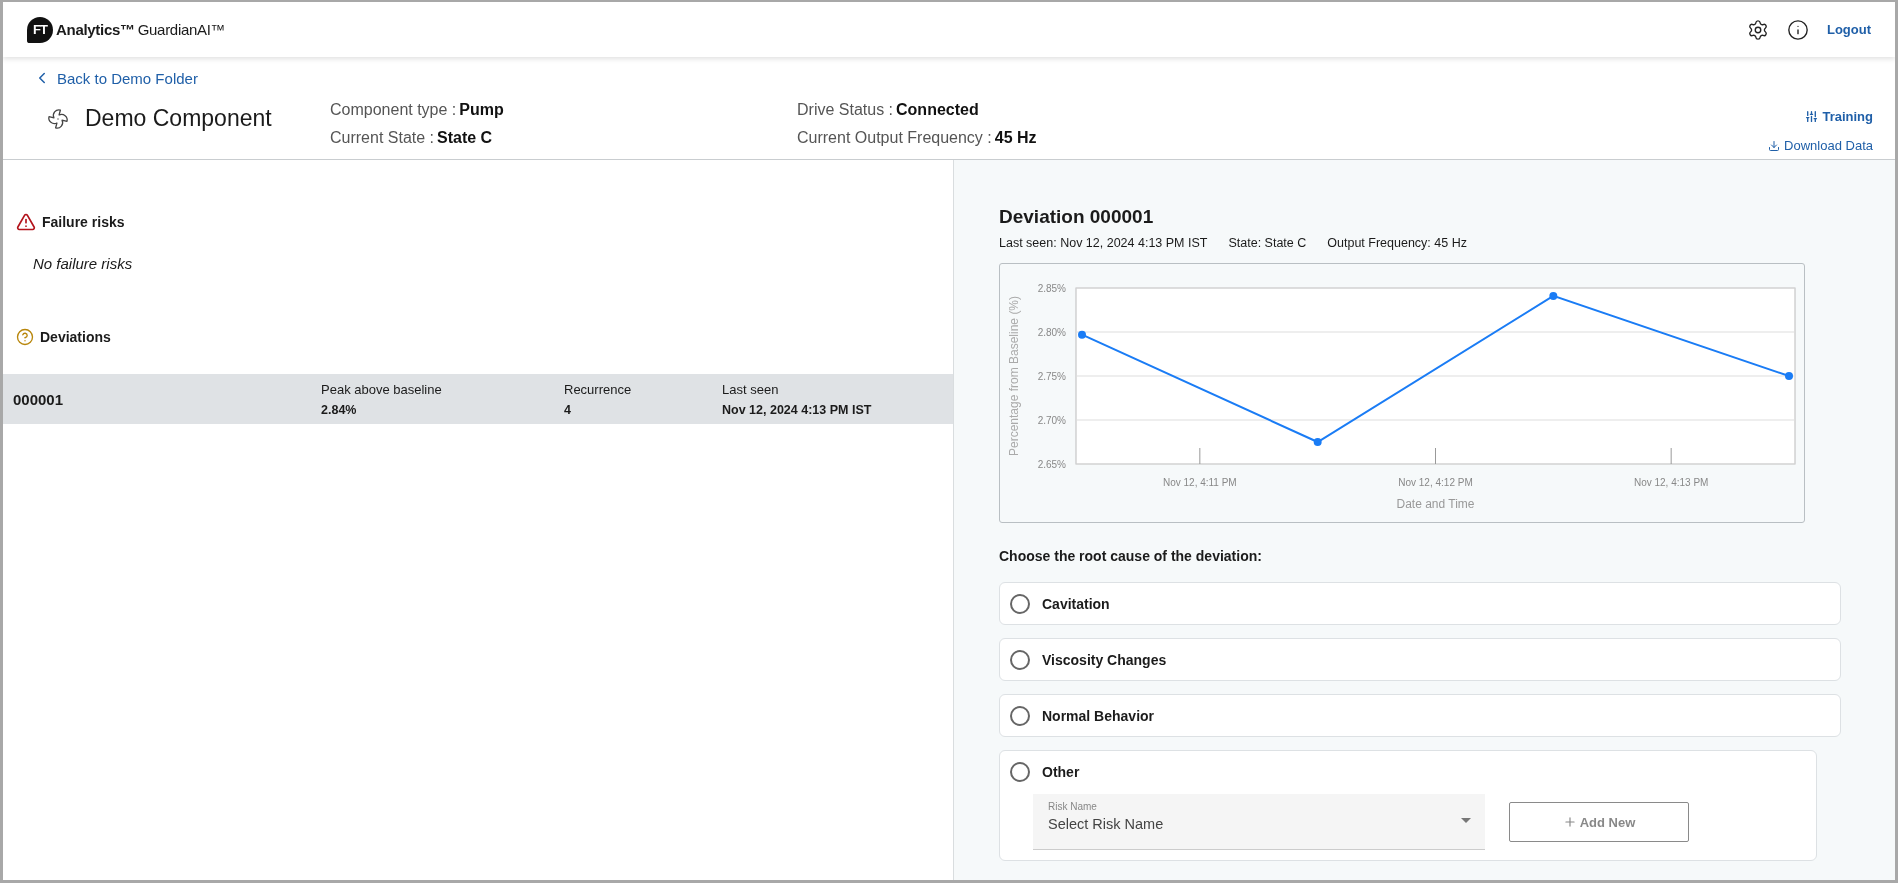 The image size is (1898, 883). What do you see at coordinates (75, 337) in the screenshot?
I see `section-title: Deviations` at bounding box center [75, 337].